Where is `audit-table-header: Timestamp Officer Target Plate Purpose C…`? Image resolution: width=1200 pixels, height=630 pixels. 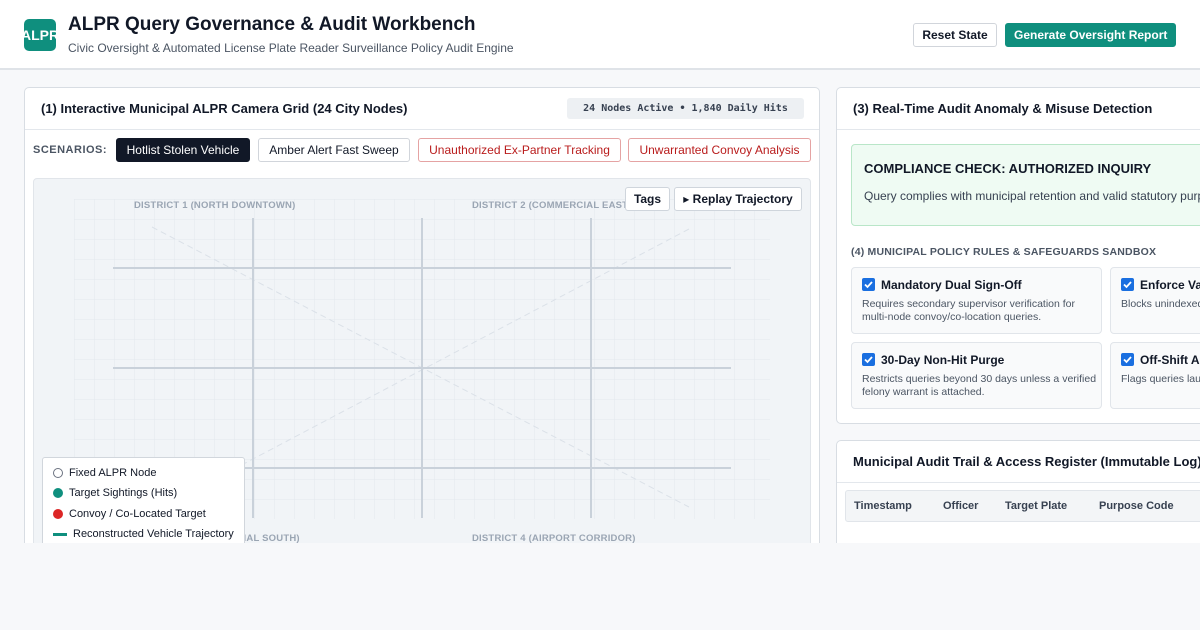 audit-table-header: Timestamp Officer Target Plate Purpose C… is located at coordinates (1022, 506).